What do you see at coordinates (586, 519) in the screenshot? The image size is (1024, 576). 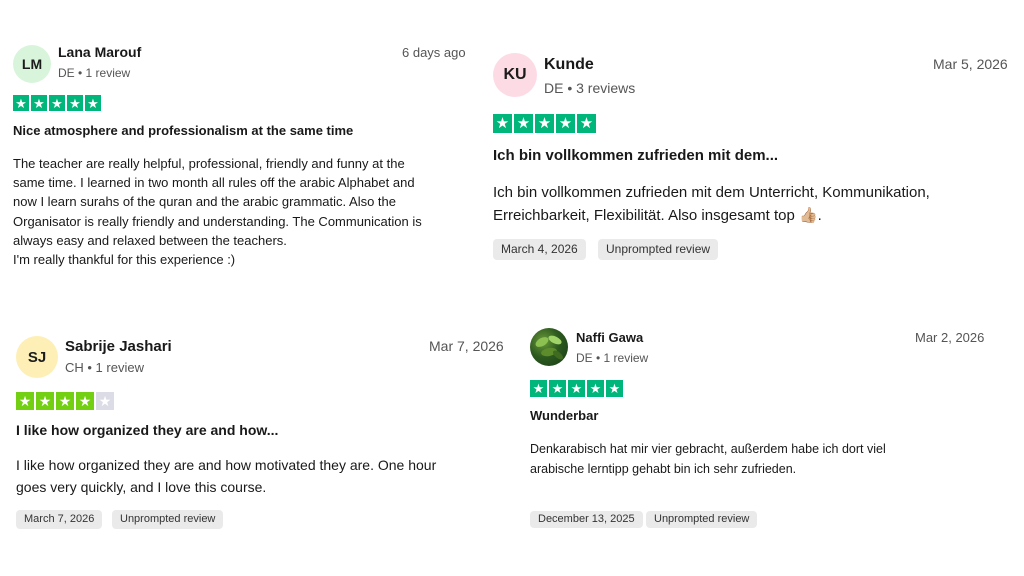 I see `experience-date-tag: December 13, 2025` at bounding box center [586, 519].